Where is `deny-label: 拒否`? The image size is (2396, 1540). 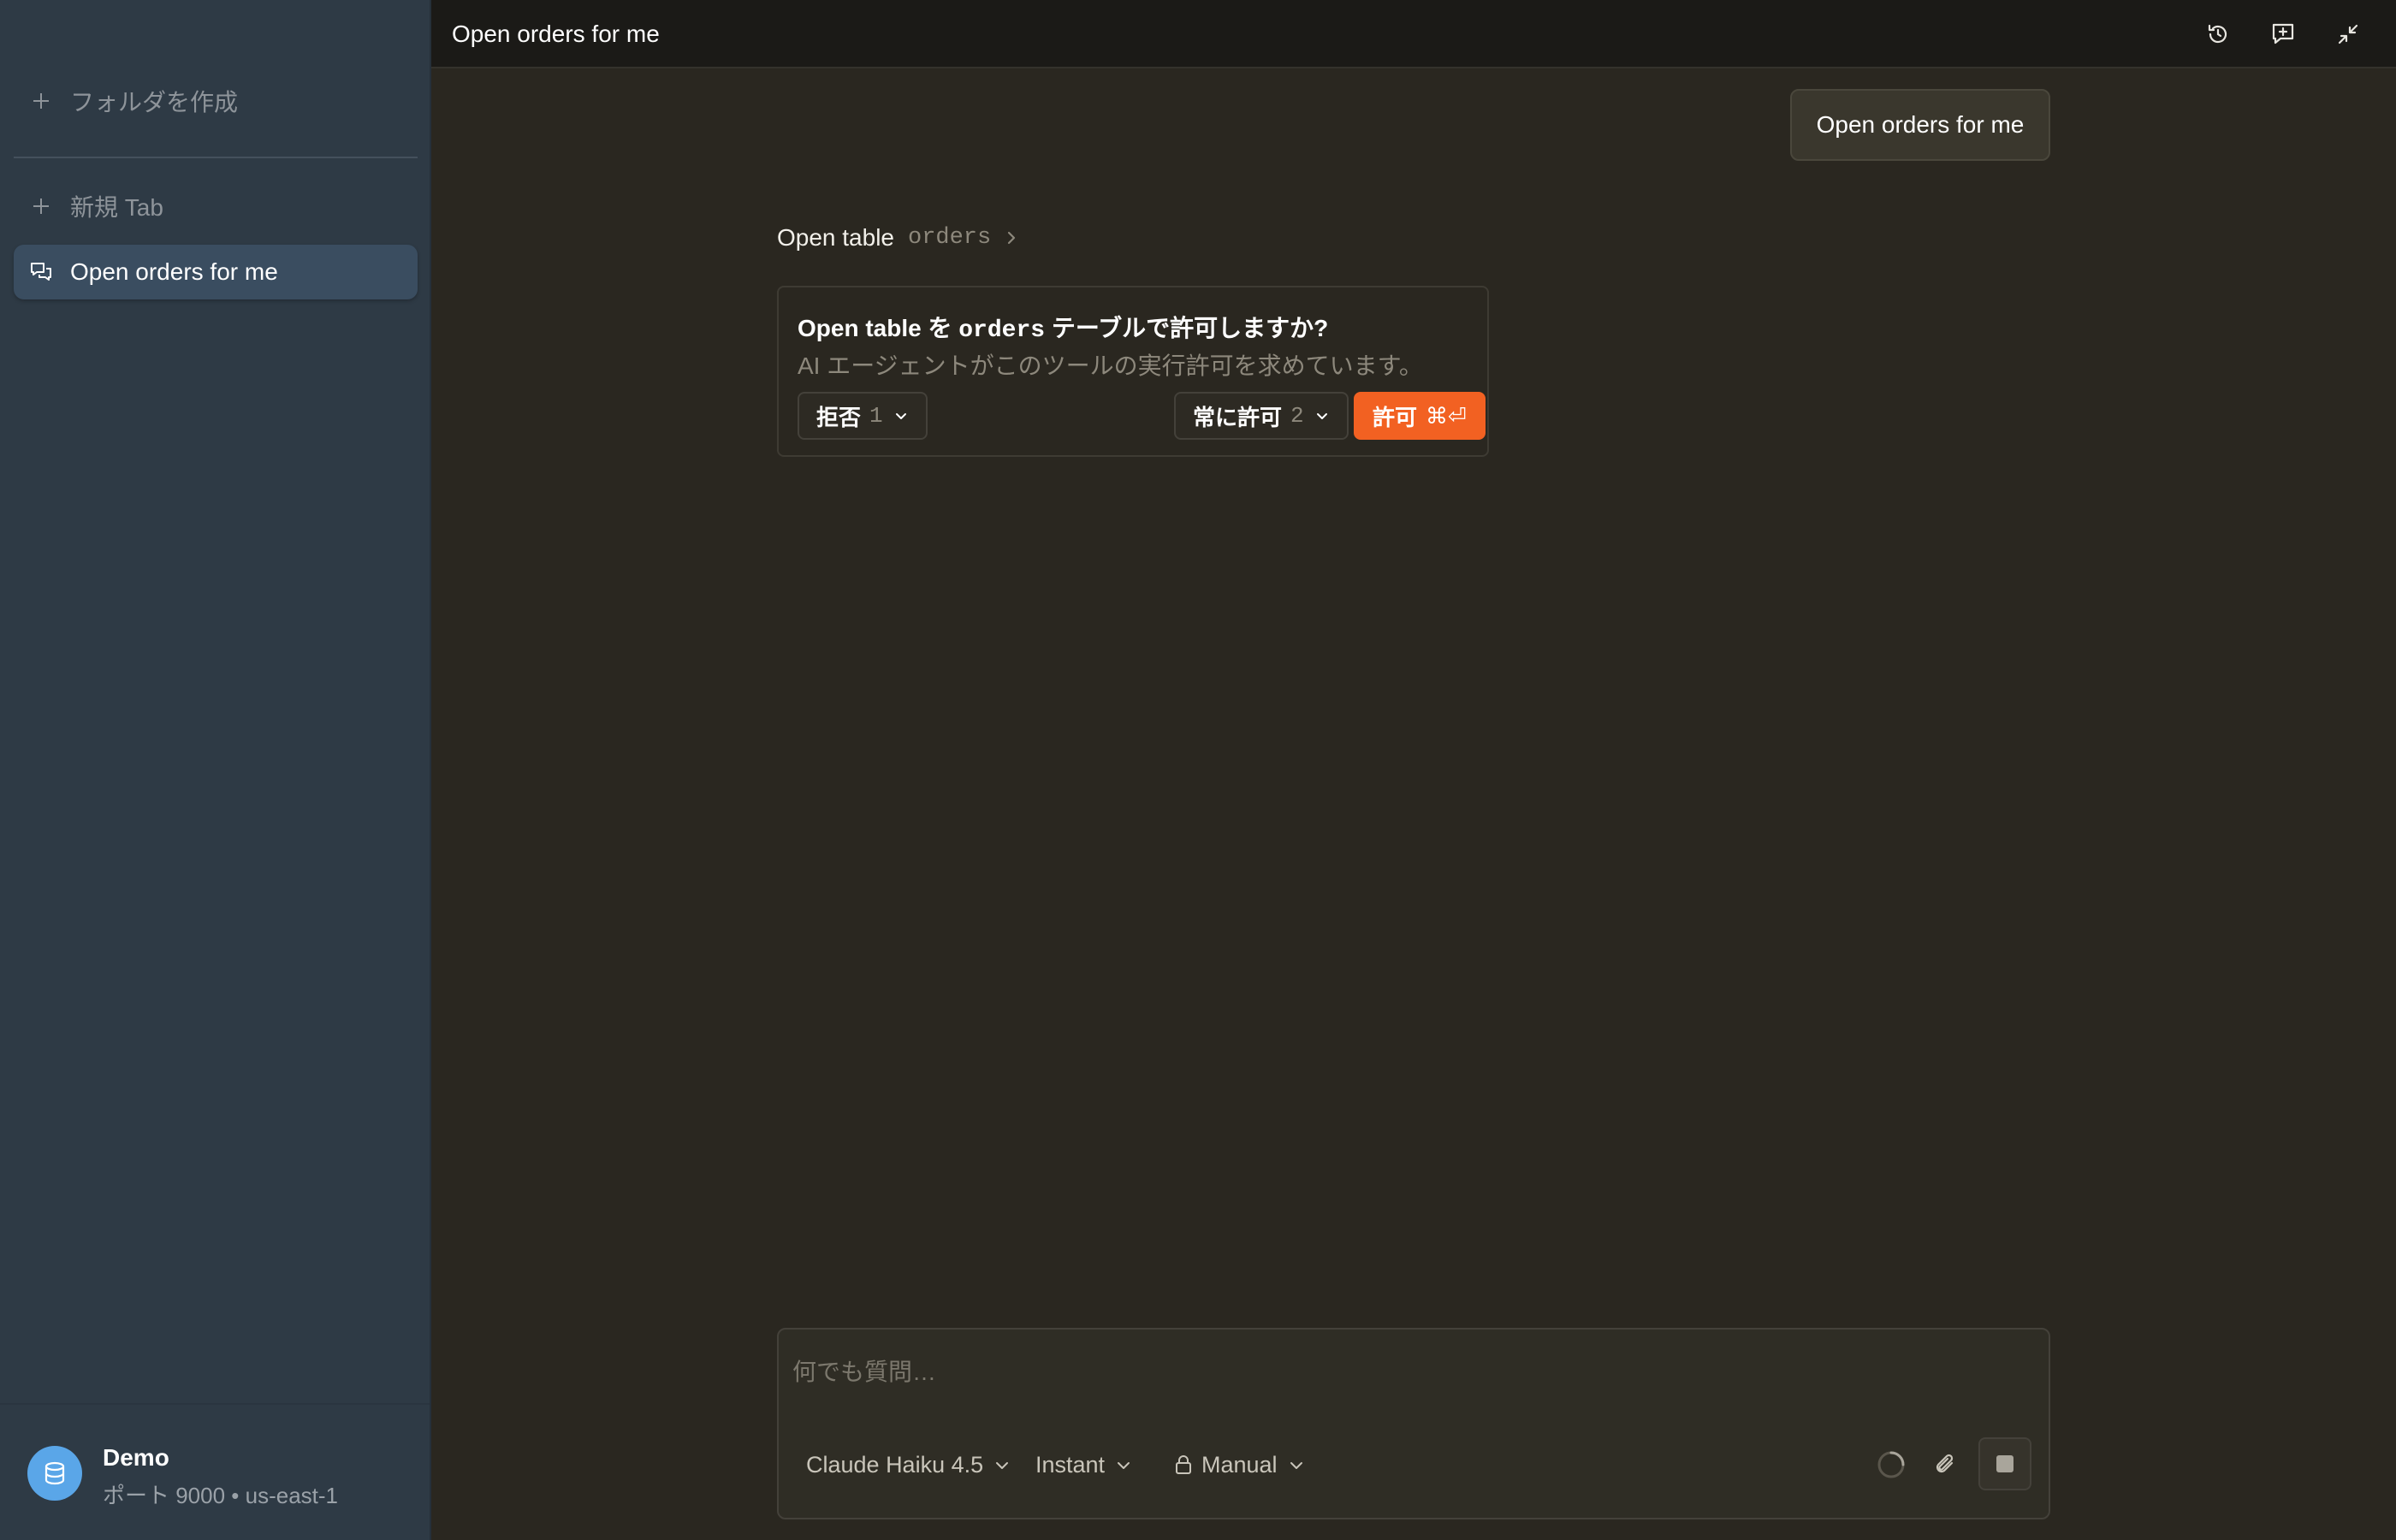
deny-label: 拒否 is located at coordinates (839, 417).